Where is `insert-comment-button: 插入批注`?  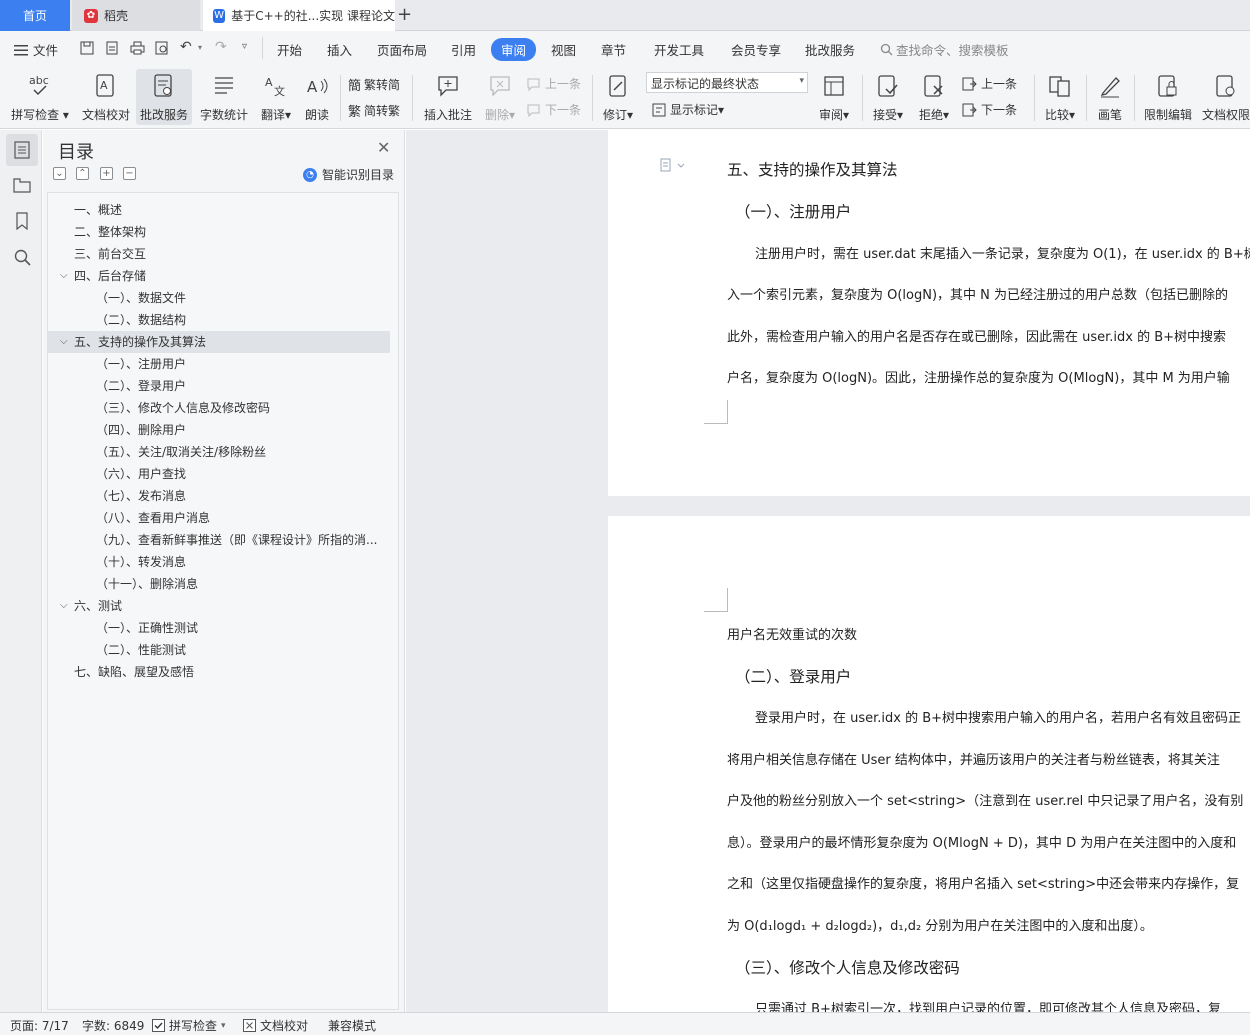
insert-comment-button: 插入批注 is located at coordinates (448, 97).